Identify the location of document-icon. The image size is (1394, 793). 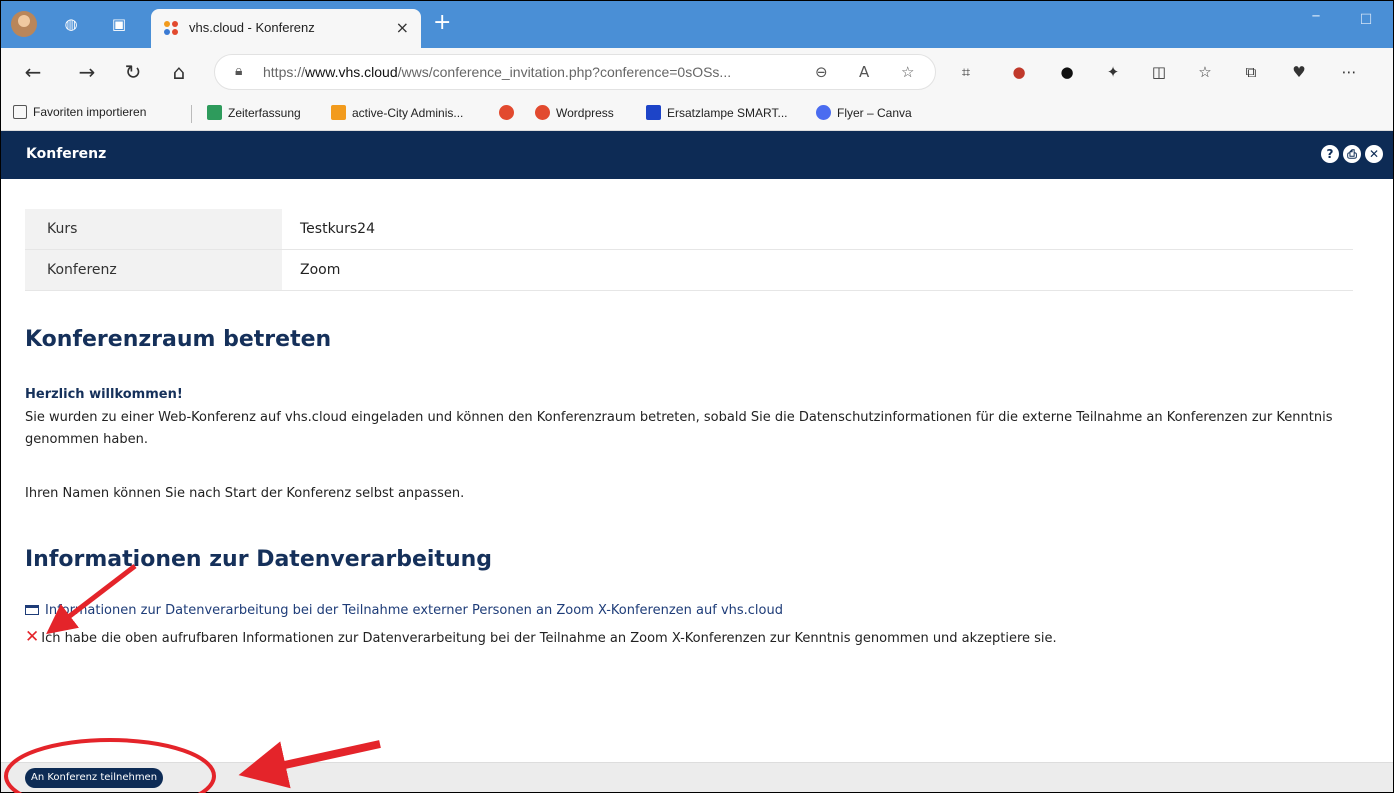
(32, 610).